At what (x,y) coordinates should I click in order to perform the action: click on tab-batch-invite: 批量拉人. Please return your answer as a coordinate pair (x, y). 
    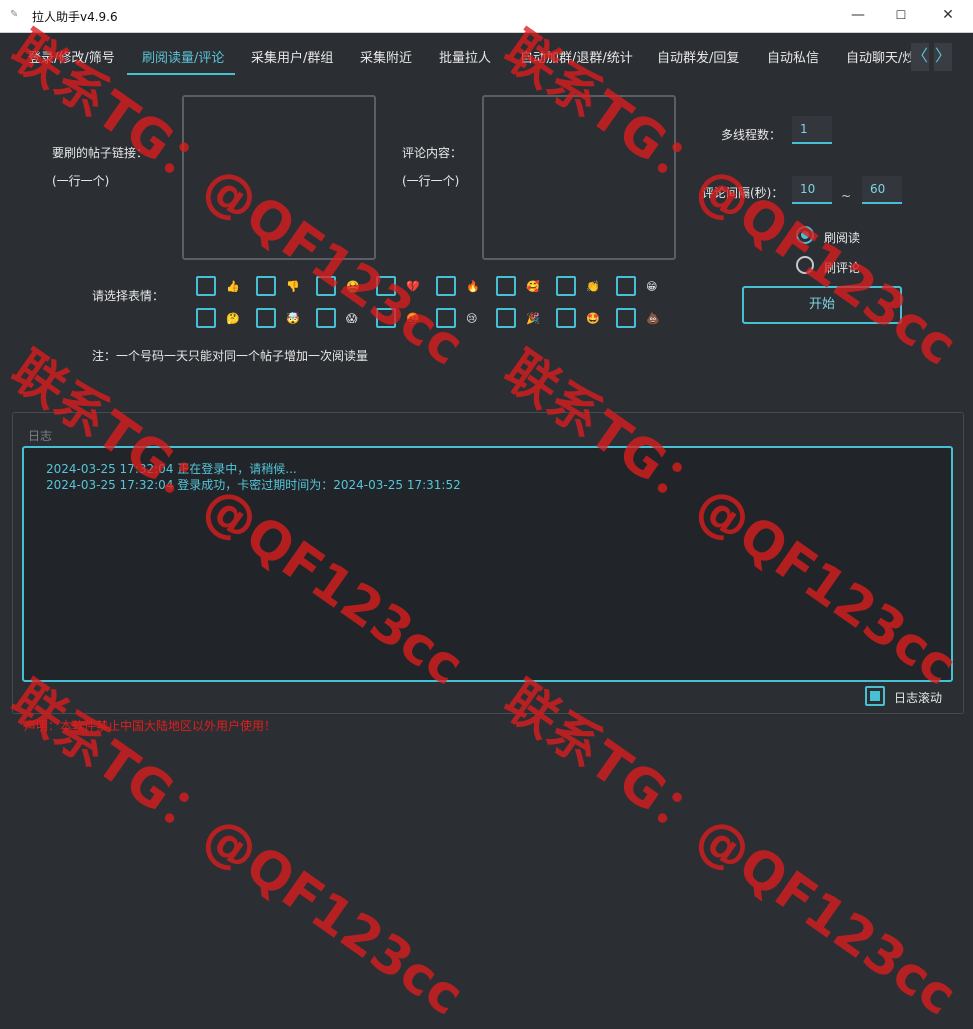
    Looking at the image, I should click on (465, 56).